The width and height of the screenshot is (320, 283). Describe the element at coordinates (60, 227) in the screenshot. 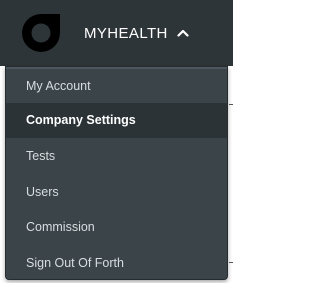

I see `menu-item-label: Commission` at that location.